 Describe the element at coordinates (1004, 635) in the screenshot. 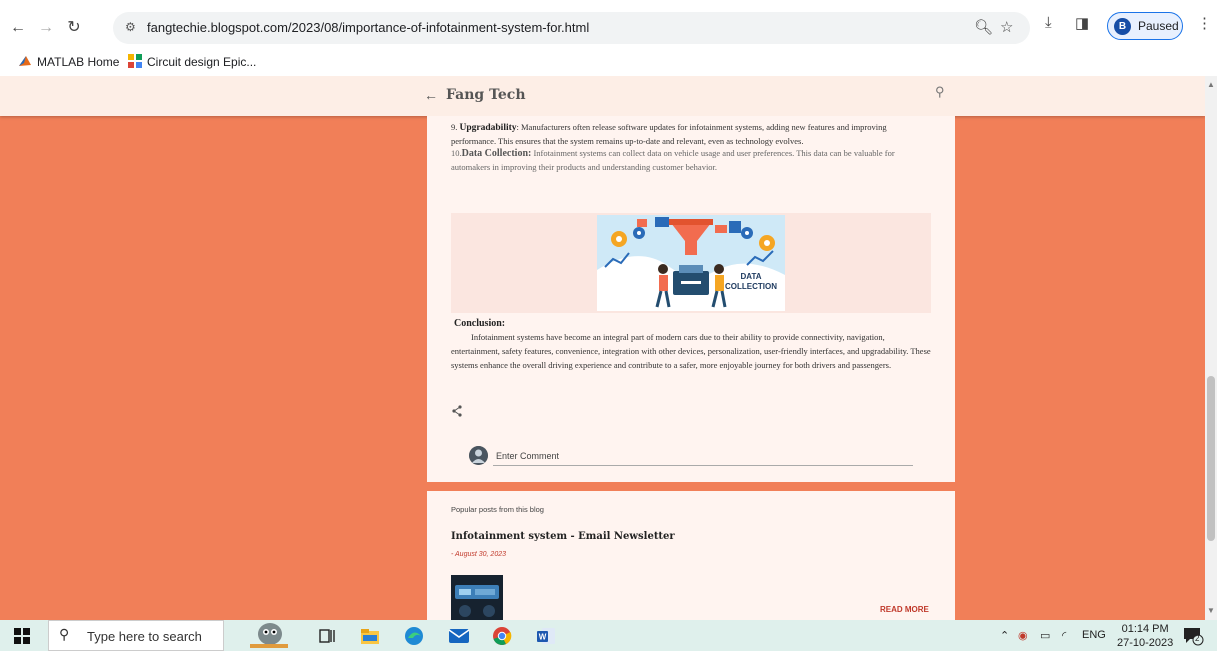

I see `show-hidden-icons-icon: ⌃` at that location.